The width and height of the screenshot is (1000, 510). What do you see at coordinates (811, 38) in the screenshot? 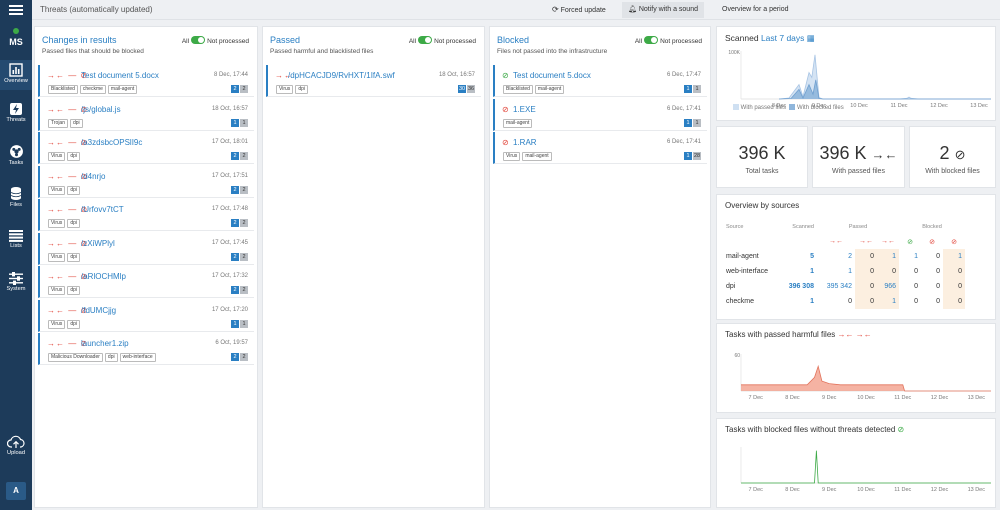
I see `calendar-icon: ▦` at bounding box center [811, 38].